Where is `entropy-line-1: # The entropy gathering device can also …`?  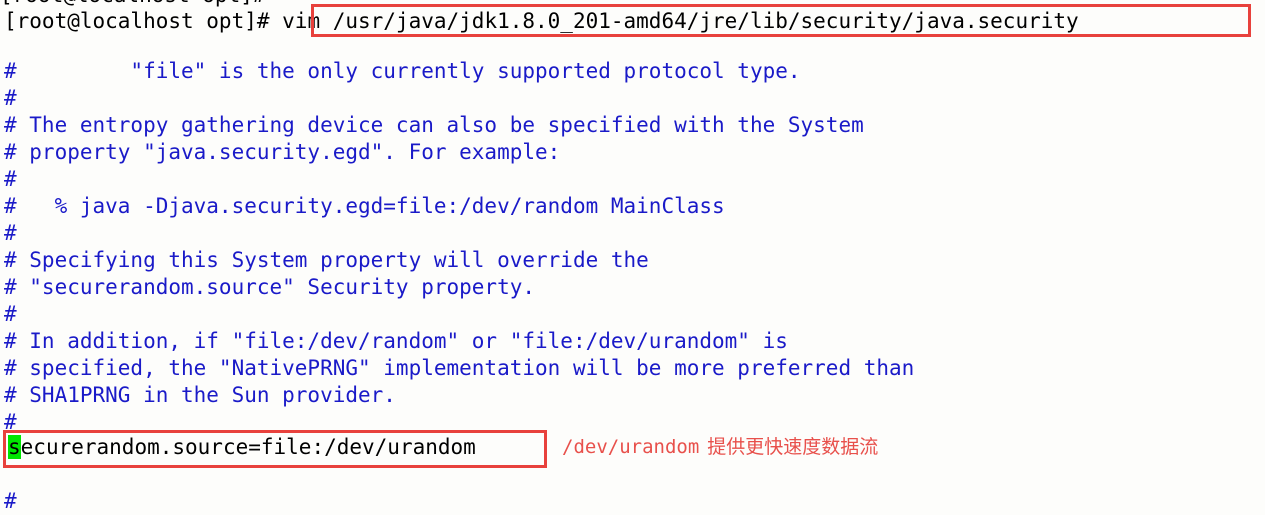 entropy-line-1: # The entropy gathering device can also … is located at coordinates (434, 125).